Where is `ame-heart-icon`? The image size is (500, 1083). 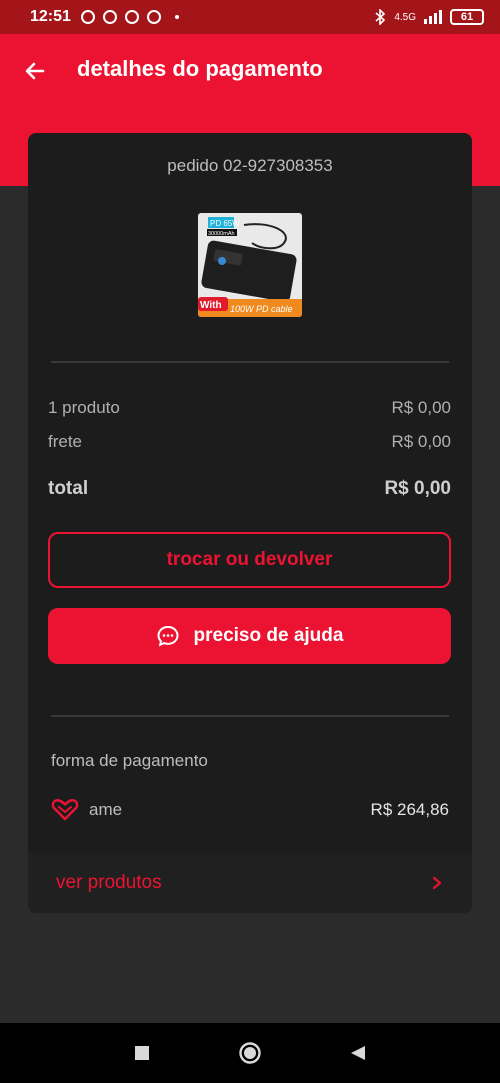
ame-heart-icon is located at coordinates (65, 810).